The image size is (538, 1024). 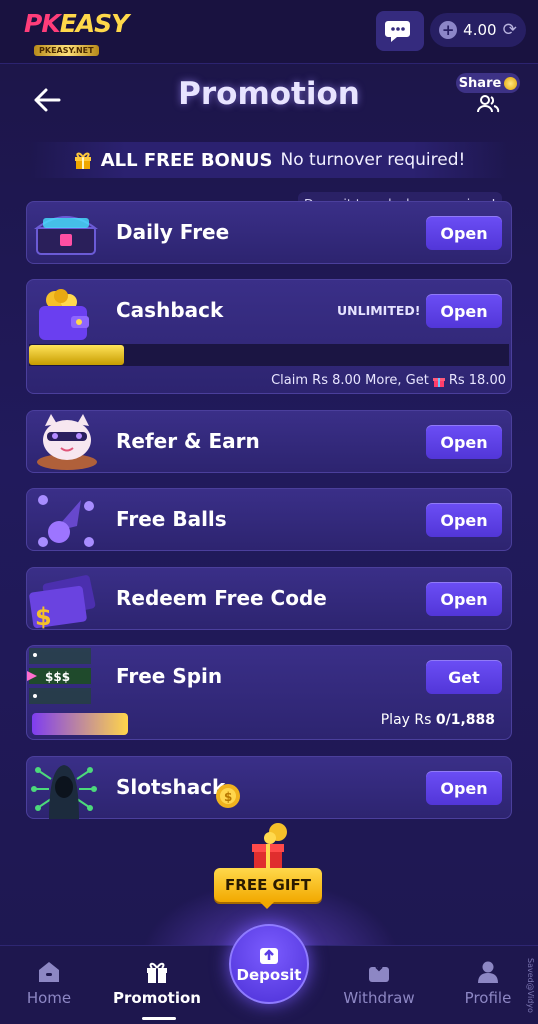 I want to click on free-bonus-banner: ALL FREE BONUS No turnover required!, so click(x=269, y=160).